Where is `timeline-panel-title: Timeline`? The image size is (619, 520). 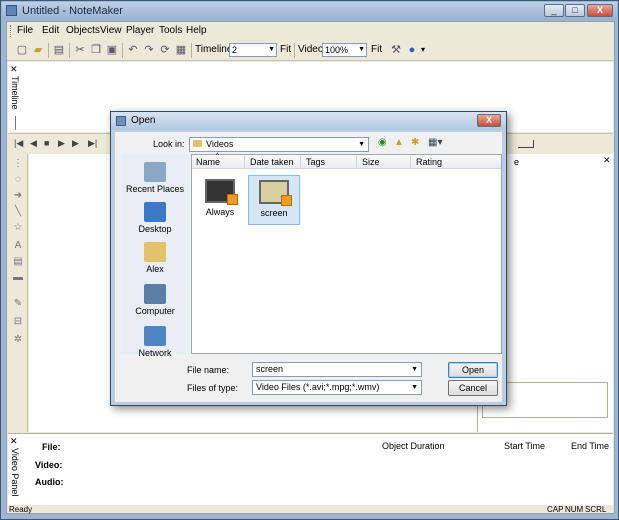 timeline-panel-title: Timeline is located at coordinates (15, 93).